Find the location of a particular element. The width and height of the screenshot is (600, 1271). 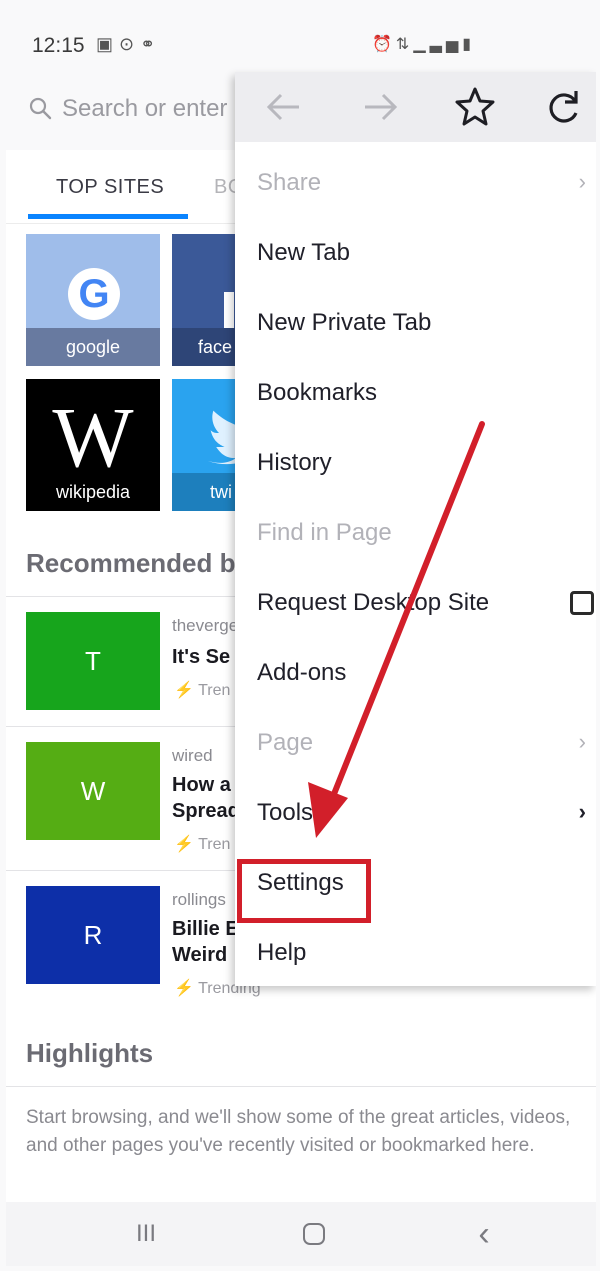

battery-icon: ▮ is located at coordinates (469, 44).